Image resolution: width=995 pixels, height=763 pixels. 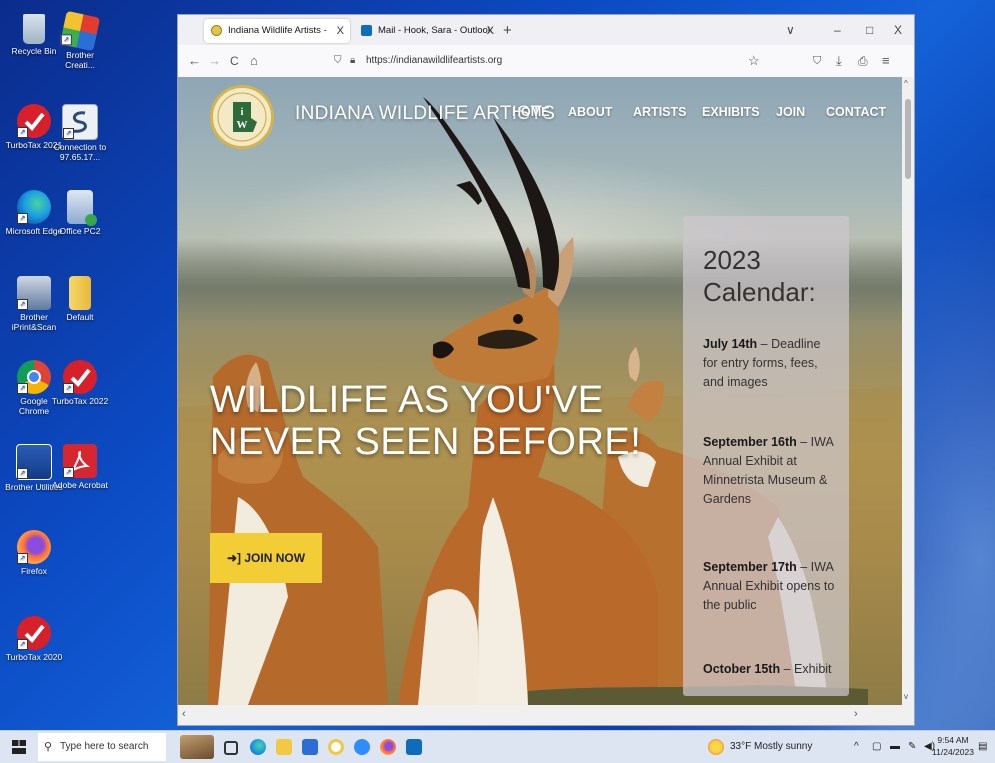 I want to click on tab-outlook-mail: Mail - Hook, Sara - Outlook X, so click(x=427, y=31).